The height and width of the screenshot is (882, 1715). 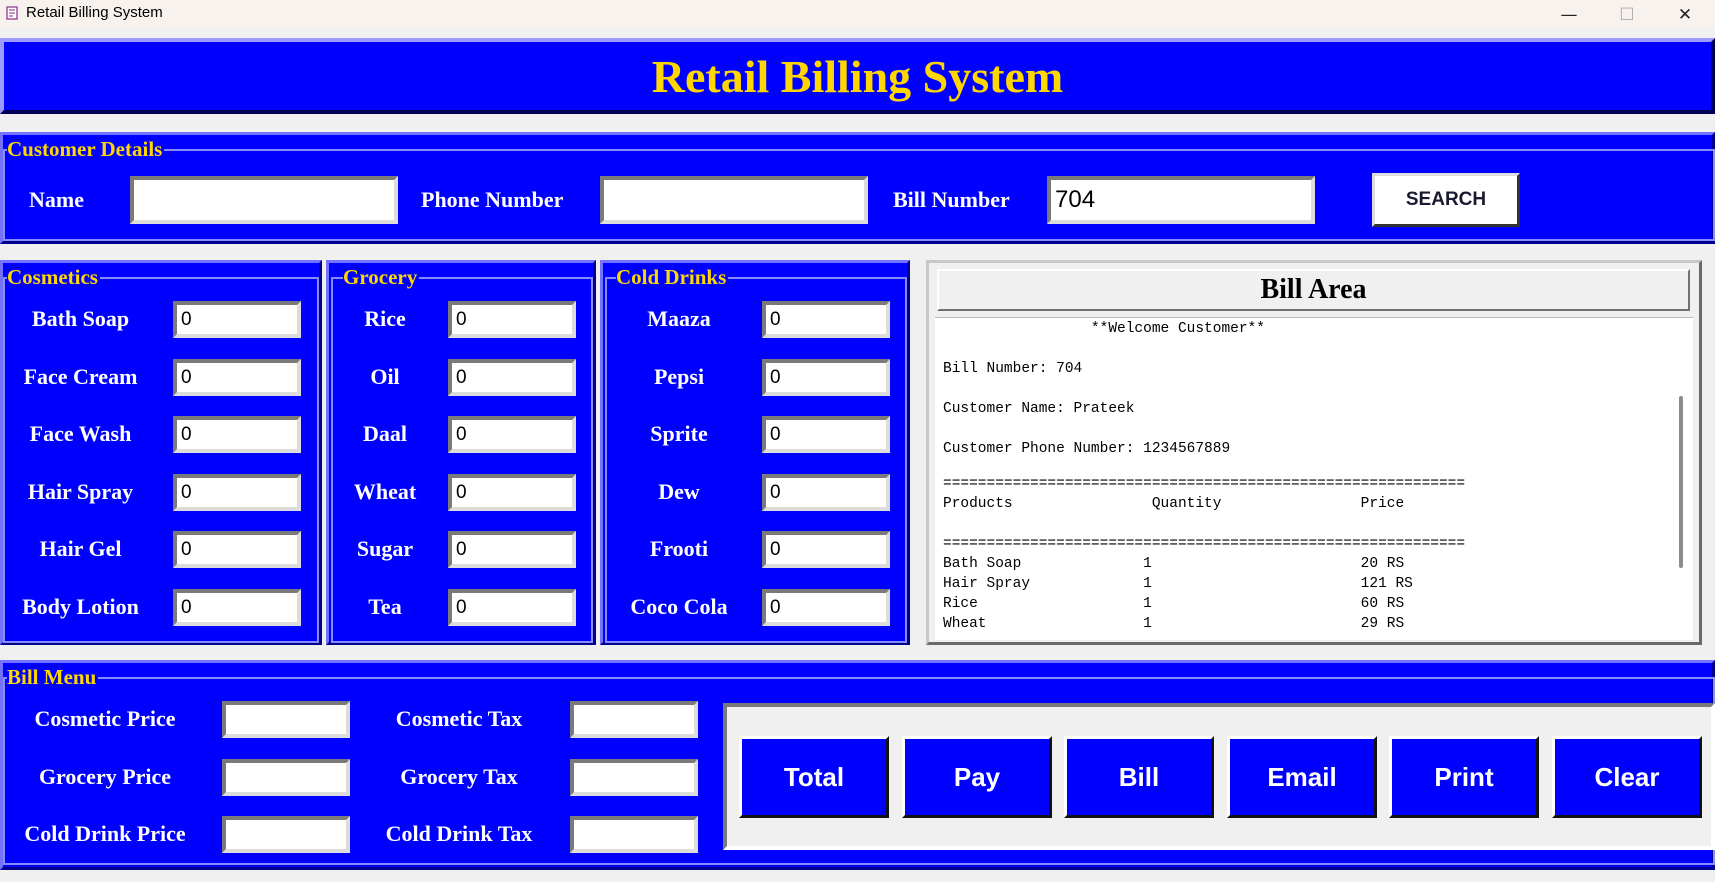 What do you see at coordinates (634, 719) in the screenshot?
I see `cosmetic-tax-input` at bounding box center [634, 719].